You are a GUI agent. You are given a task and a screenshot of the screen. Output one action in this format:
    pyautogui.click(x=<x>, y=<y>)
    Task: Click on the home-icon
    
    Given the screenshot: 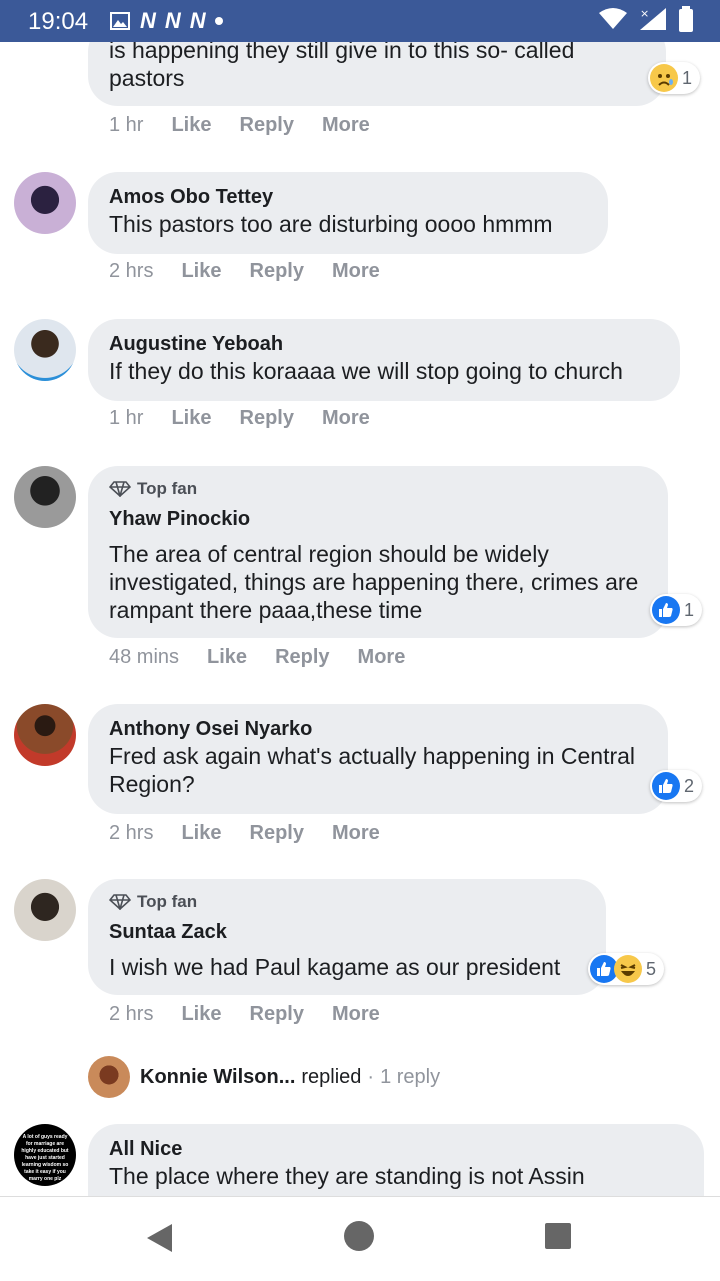 What is the action you would take?
    pyautogui.click(x=359, y=1236)
    